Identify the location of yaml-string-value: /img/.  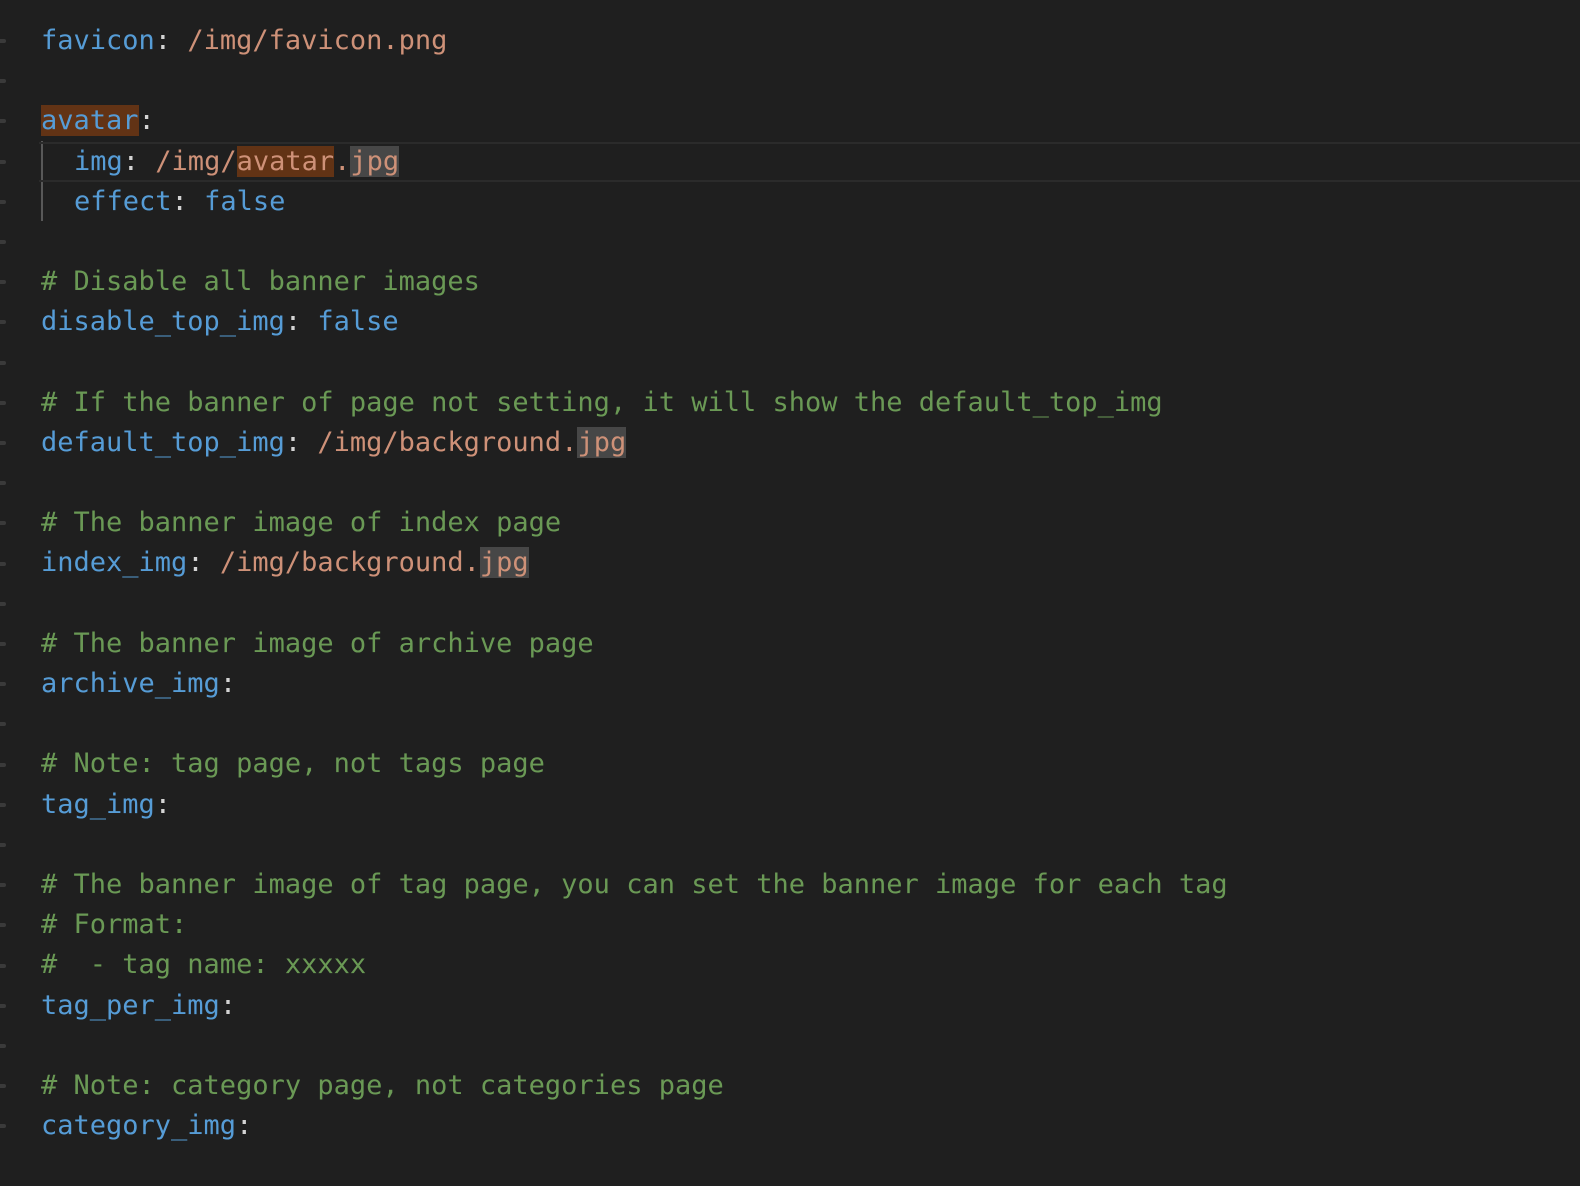
(196, 161).